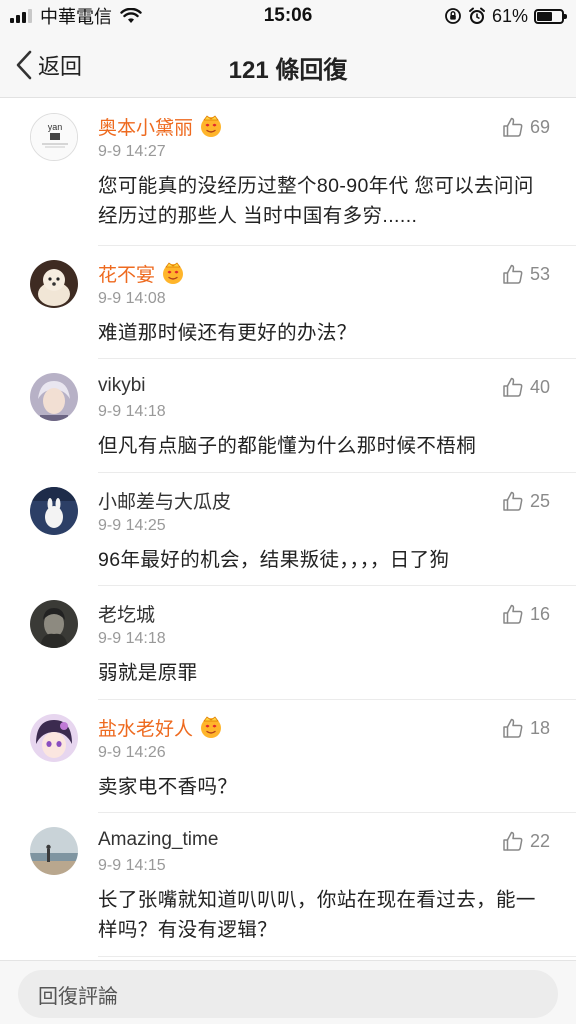 The width and height of the screenshot is (576, 1024). I want to click on comment-time: 9-9 14:27, so click(132, 151).